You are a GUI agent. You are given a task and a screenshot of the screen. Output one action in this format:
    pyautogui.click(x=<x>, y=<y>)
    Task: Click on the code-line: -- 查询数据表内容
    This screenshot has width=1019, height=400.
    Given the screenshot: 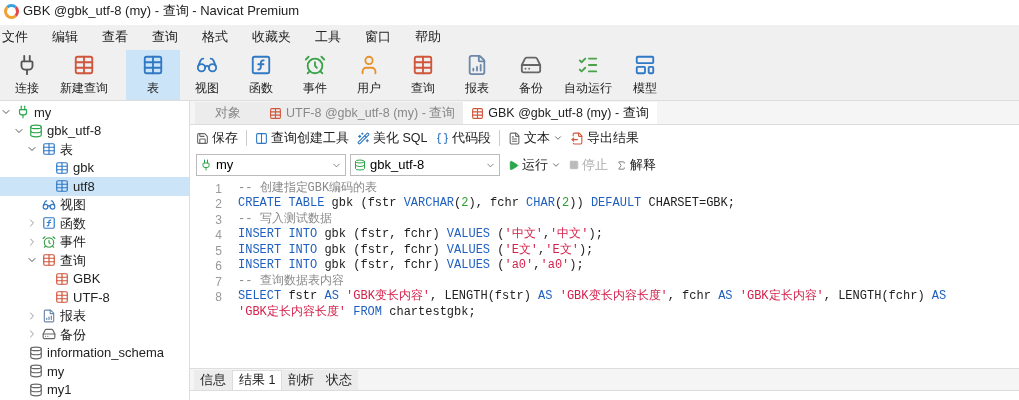 What is the action you would take?
    pyautogui.click(x=291, y=281)
    